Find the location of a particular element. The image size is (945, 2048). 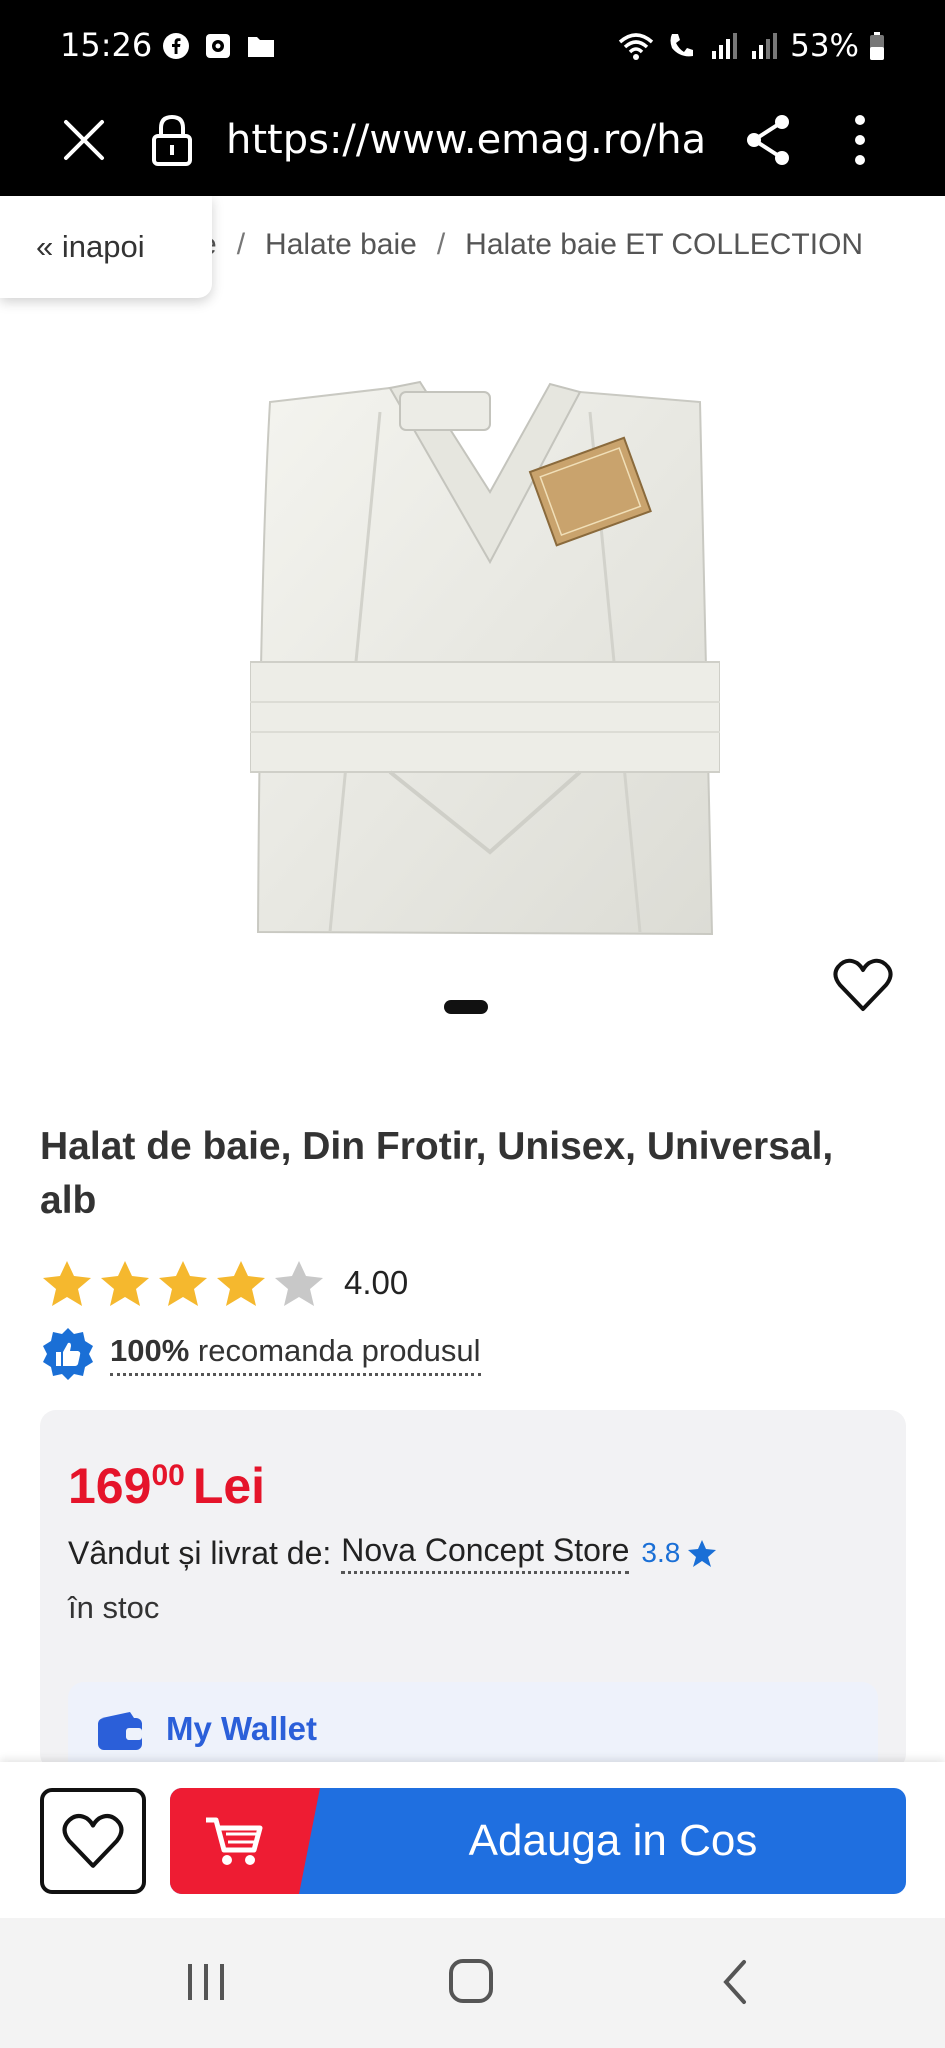

battery-percent: 53% is located at coordinates (824, 46).